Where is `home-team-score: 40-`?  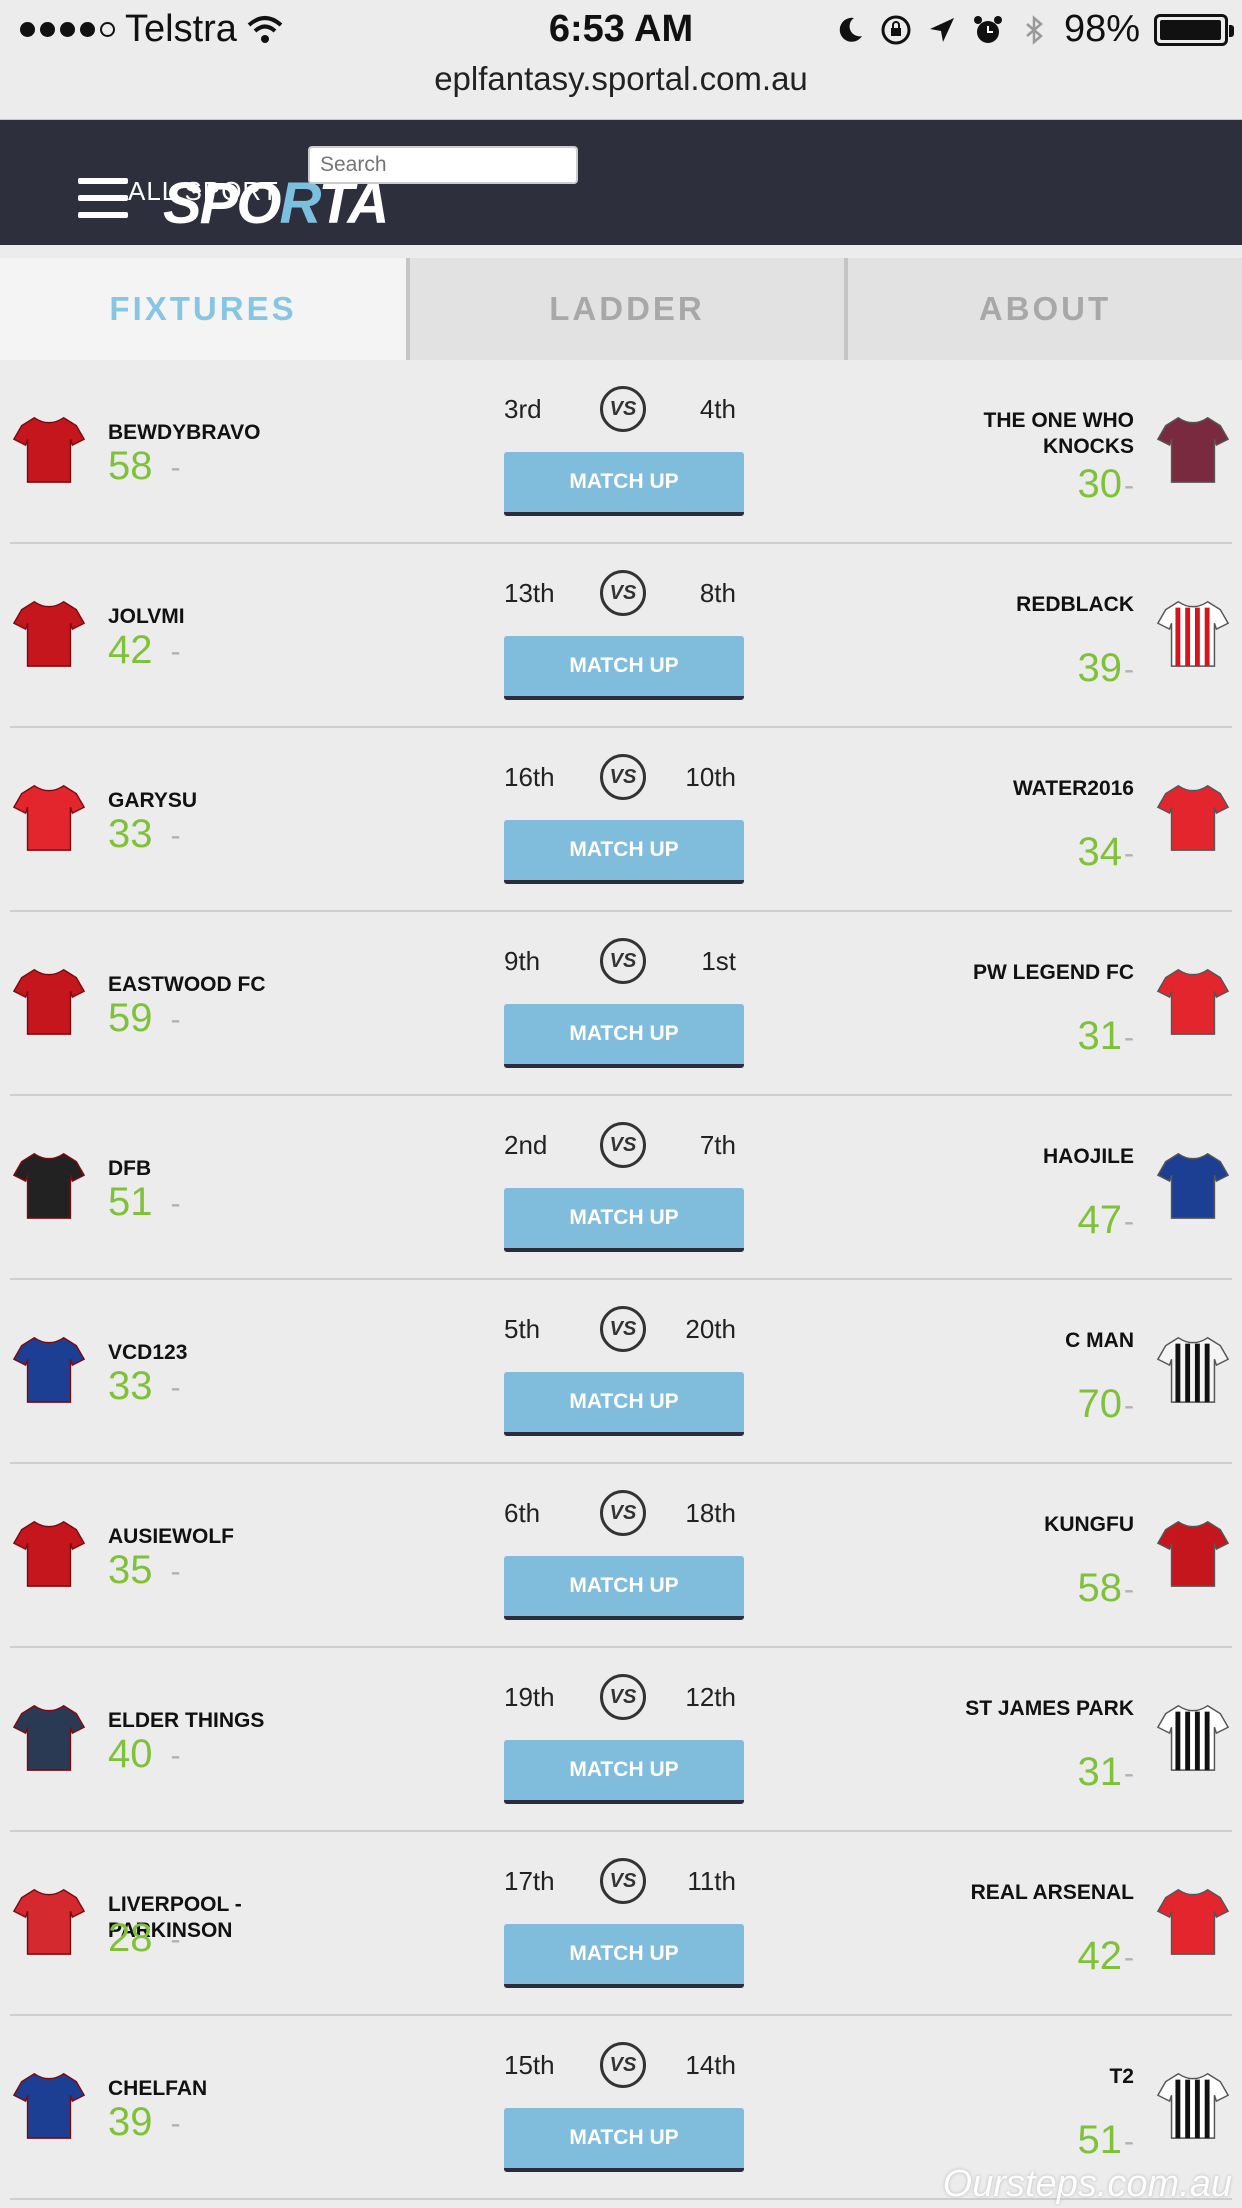
home-team-score: 40- is located at coordinates (144, 1754).